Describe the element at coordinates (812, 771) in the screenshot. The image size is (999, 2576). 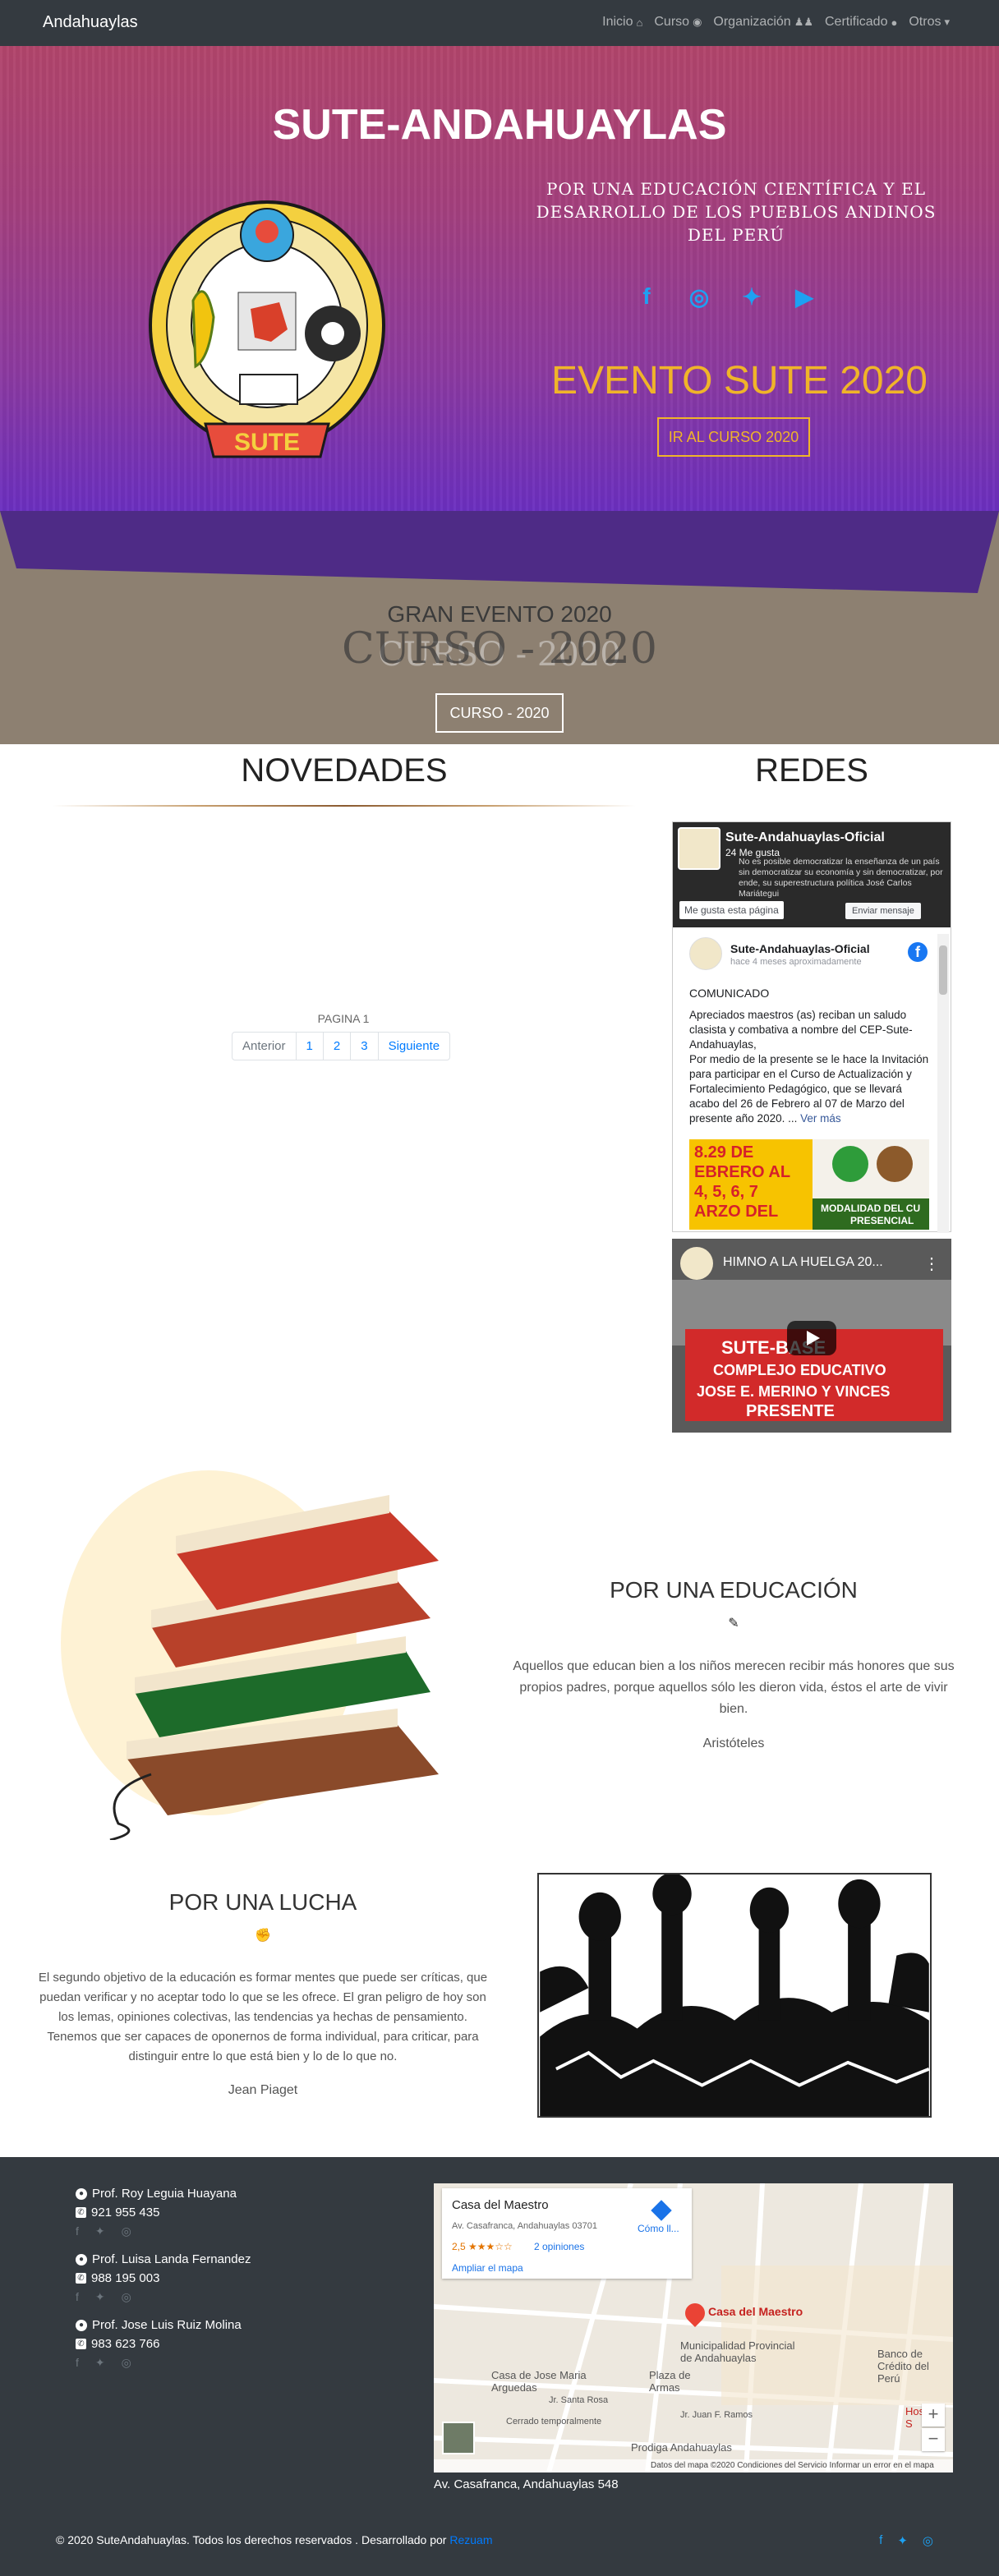
I see `redes-title: REDES` at that location.